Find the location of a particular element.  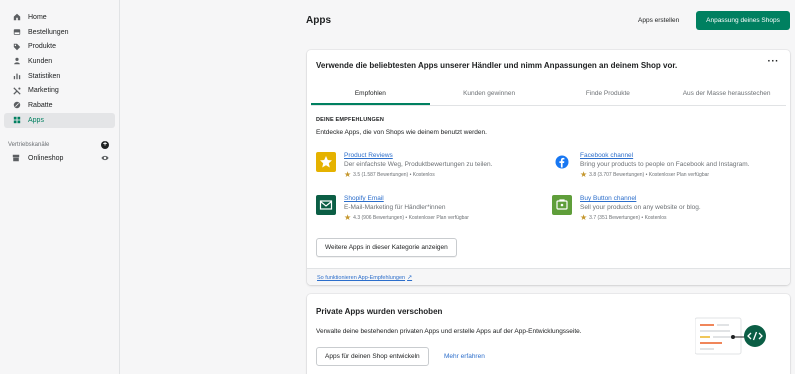

app-rating: 3.5 (1.587 Bewertungen) • Kostenlos is located at coordinates (394, 175).